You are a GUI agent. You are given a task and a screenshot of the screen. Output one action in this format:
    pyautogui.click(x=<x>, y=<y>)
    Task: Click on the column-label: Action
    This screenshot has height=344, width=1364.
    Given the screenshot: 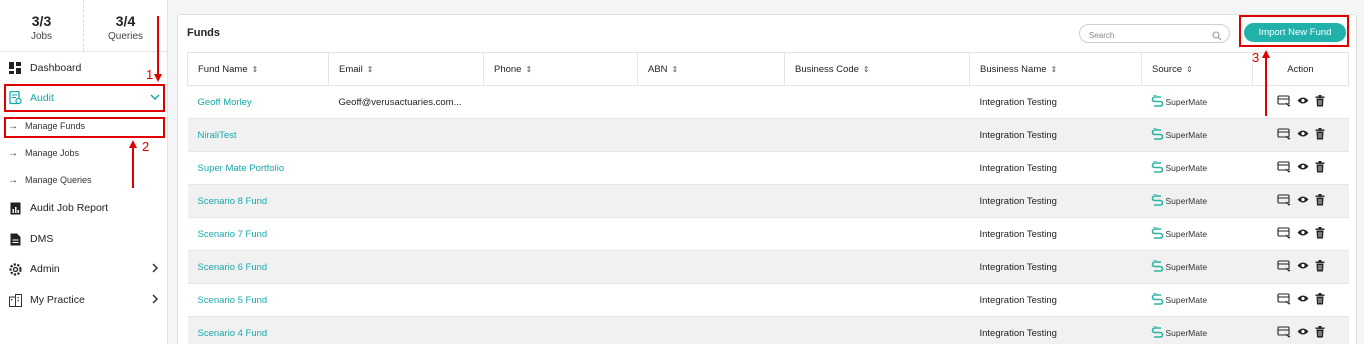 What is the action you would take?
    pyautogui.click(x=1300, y=69)
    